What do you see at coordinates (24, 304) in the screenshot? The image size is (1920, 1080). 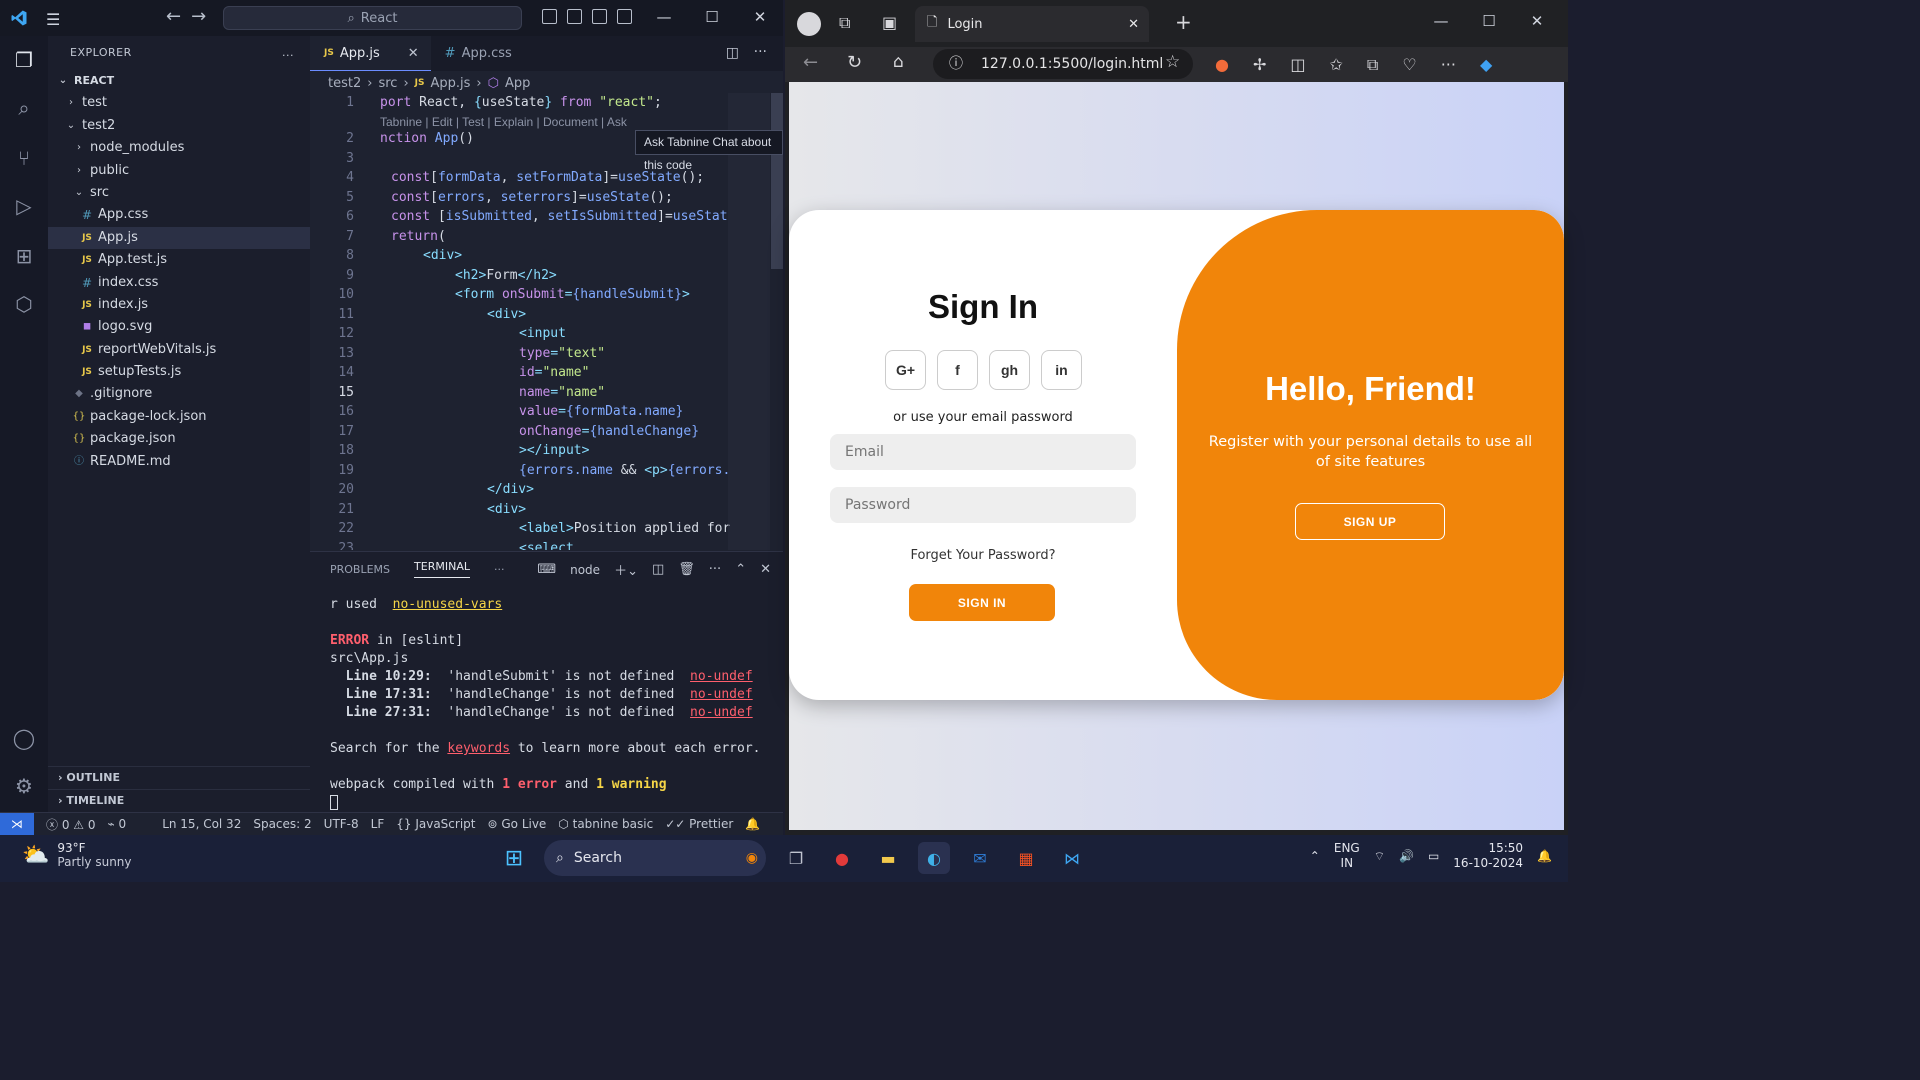 I see `remote-explorer-icon: ⬡` at bounding box center [24, 304].